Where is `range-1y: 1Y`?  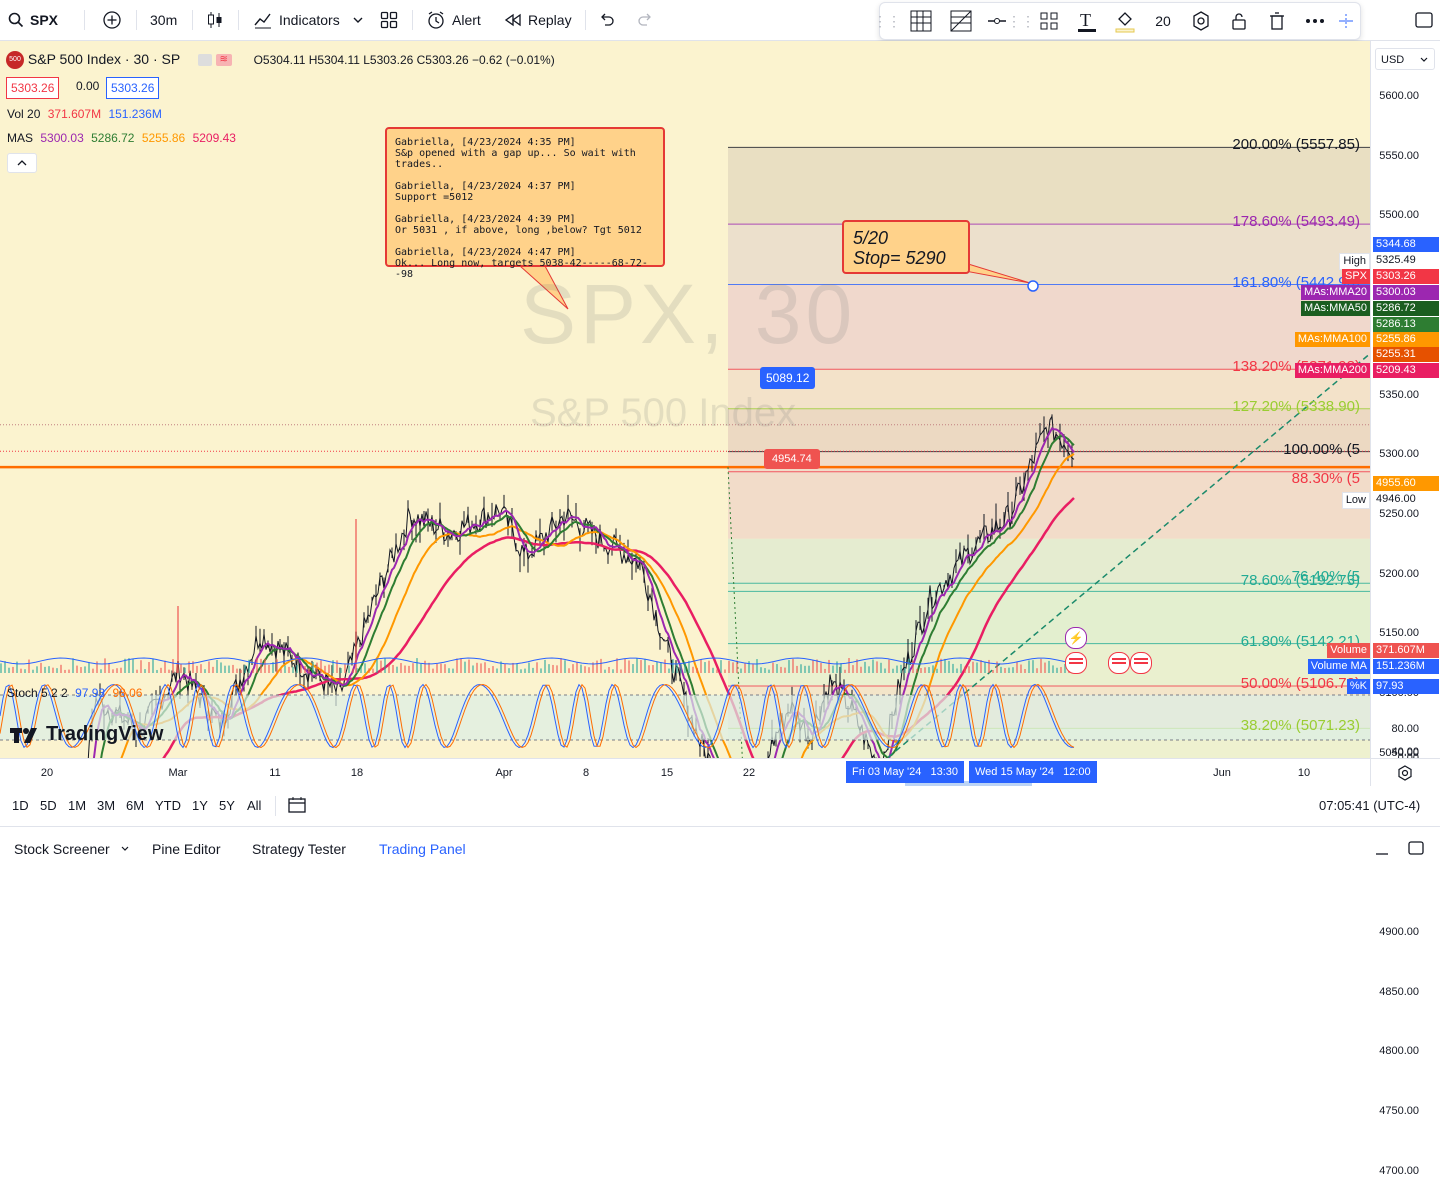 range-1y: 1Y is located at coordinates (200, 805).